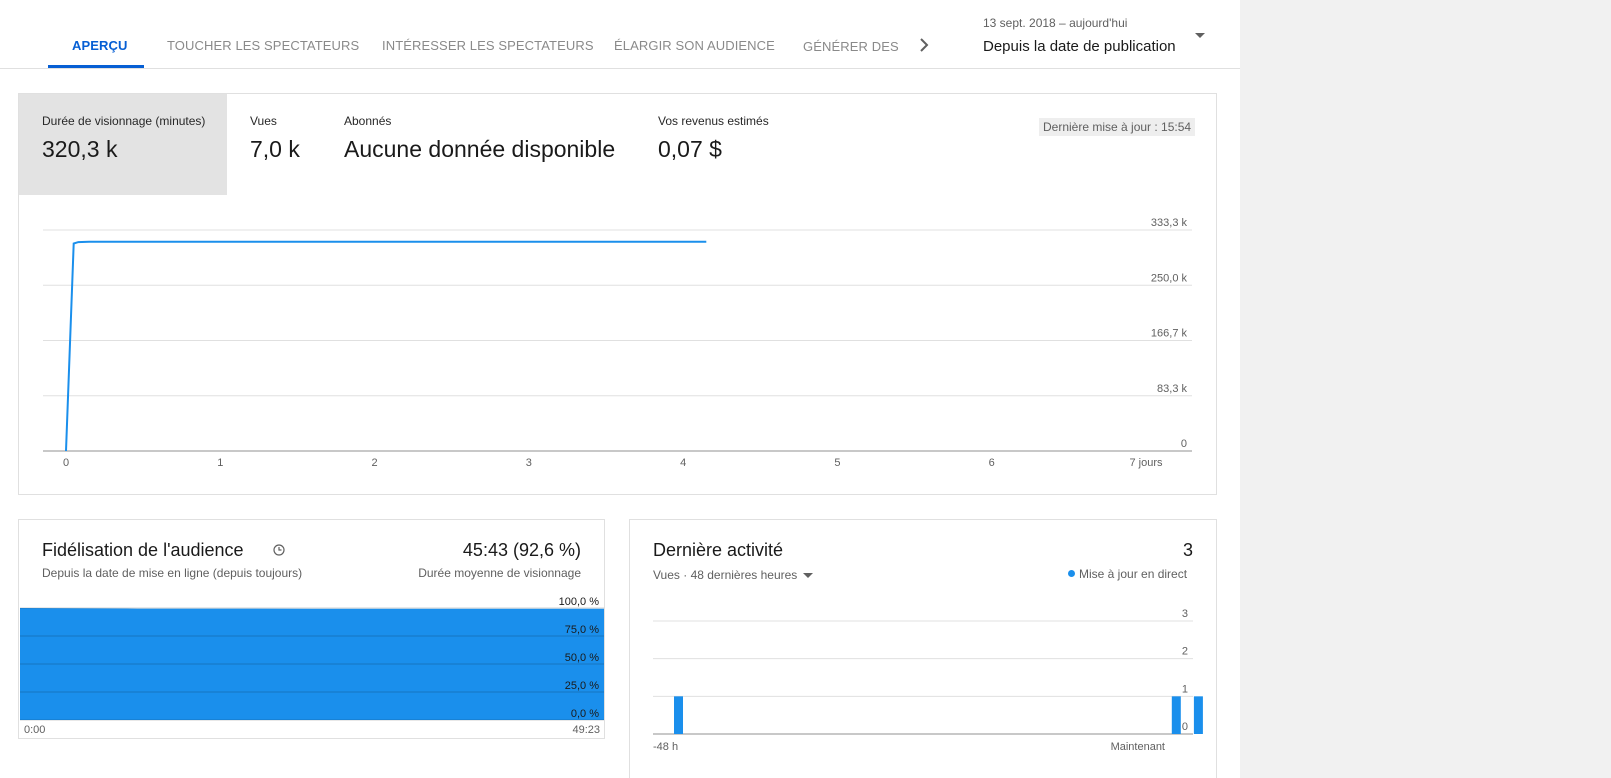  What do you see at coordinates (928, 680) in the screenshot?
I see `realtime-chart: 0 1 2 3 -48 h Maintenant` at bounding box center [928, 680].